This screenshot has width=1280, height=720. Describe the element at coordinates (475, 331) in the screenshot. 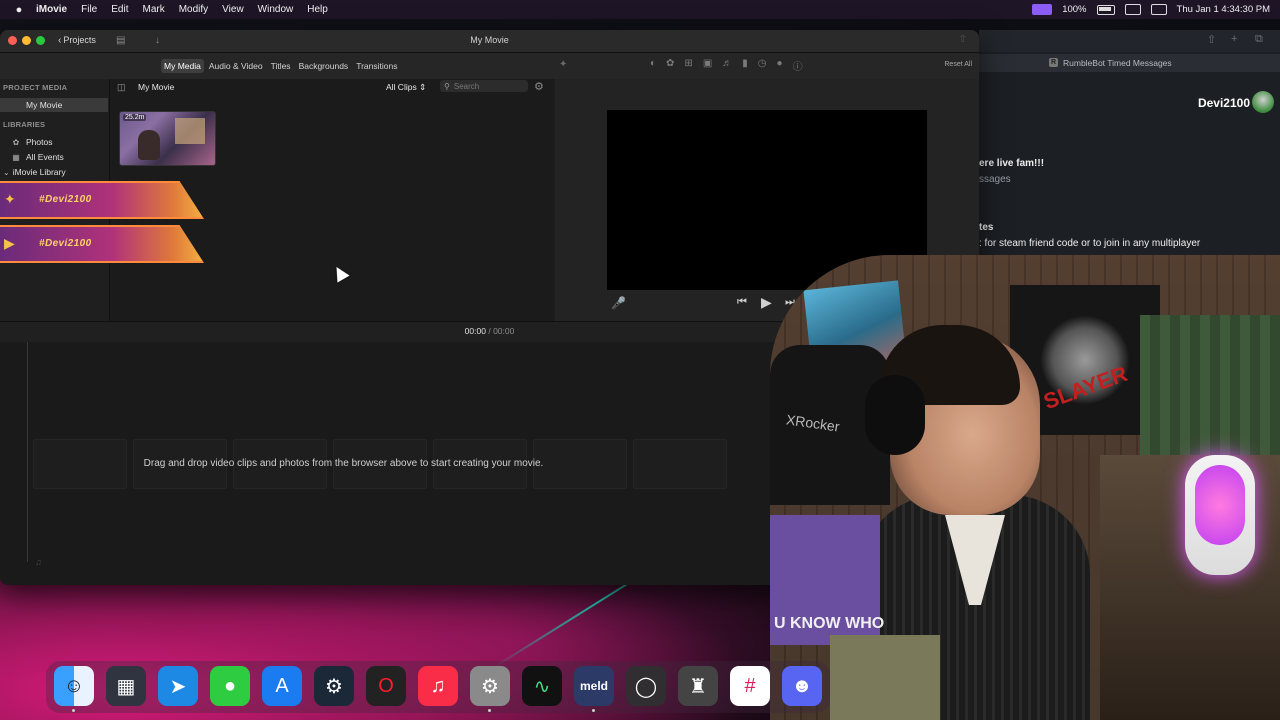

I see `timecode-current: 00:00` at that location.